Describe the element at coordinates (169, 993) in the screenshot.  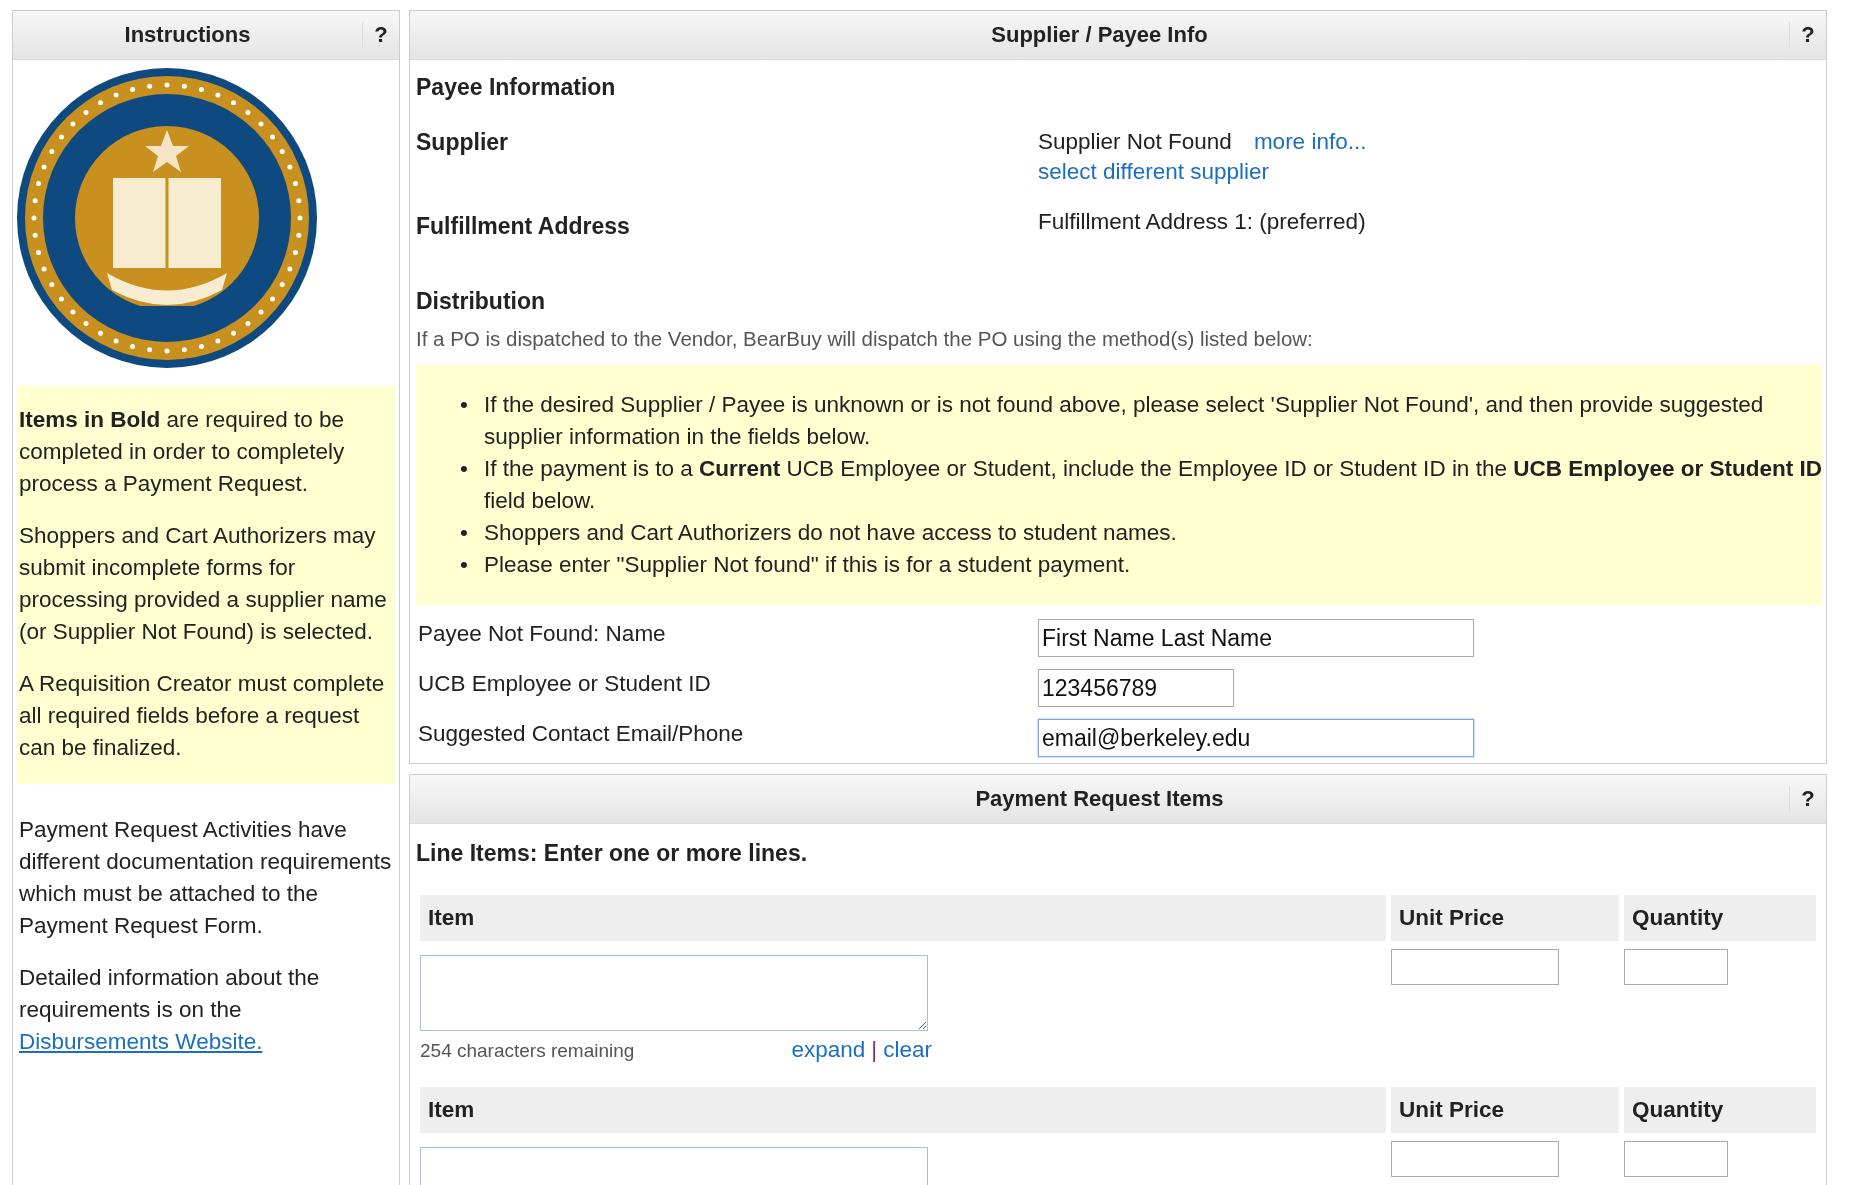
I see `instruction-text: Detailed information about the requirements is on the` at that location.